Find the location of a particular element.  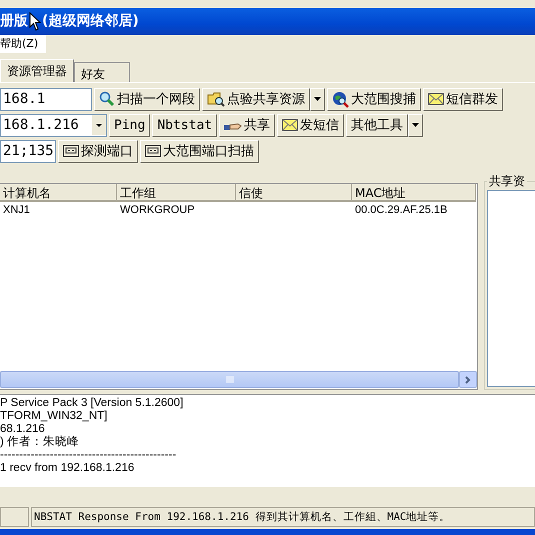

toolbar-button: Nbtstat is located at coordinates (185, 125).